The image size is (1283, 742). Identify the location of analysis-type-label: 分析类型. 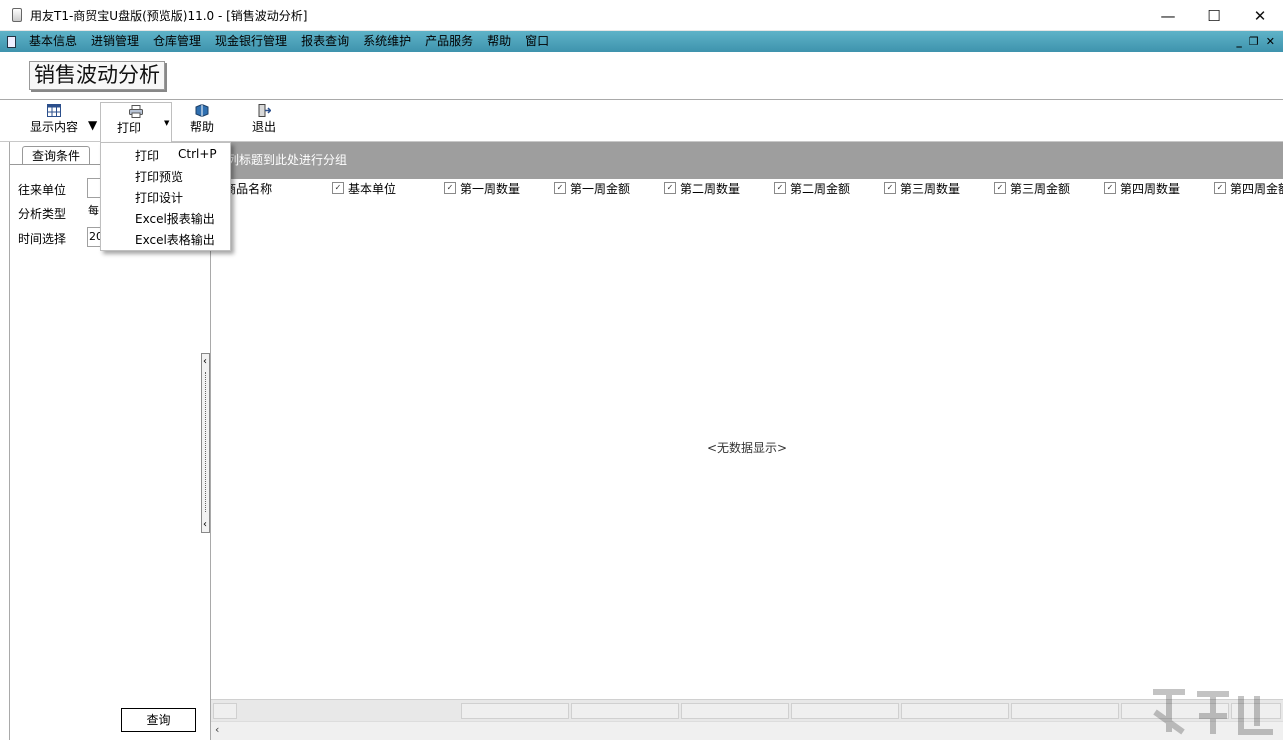
(42, 214).